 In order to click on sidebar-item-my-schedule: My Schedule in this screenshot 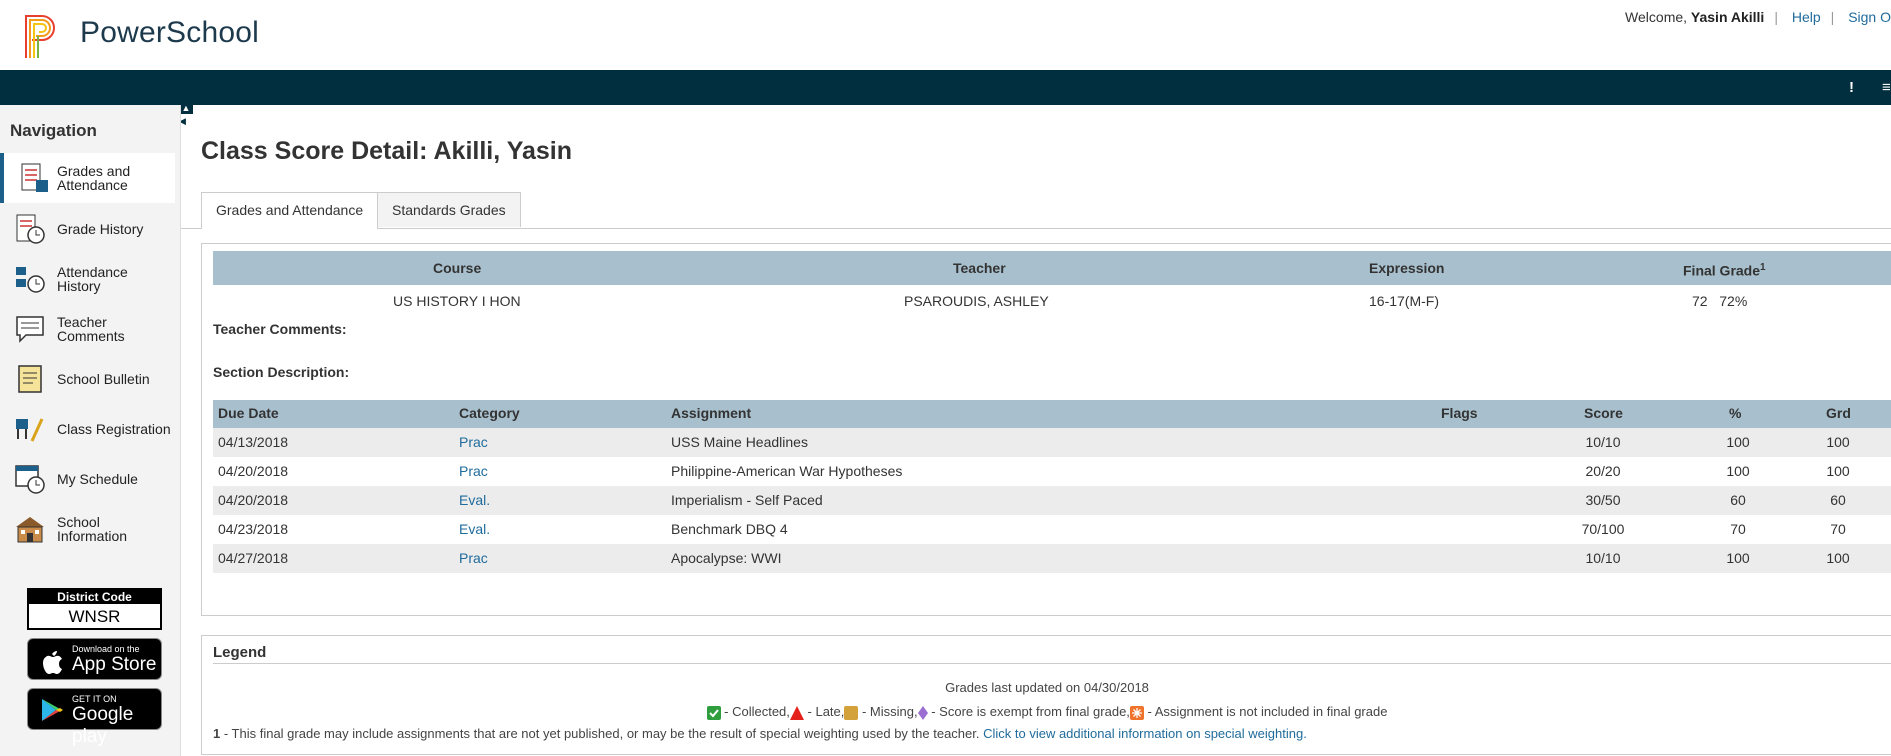, I will do `click(87, 479)`.